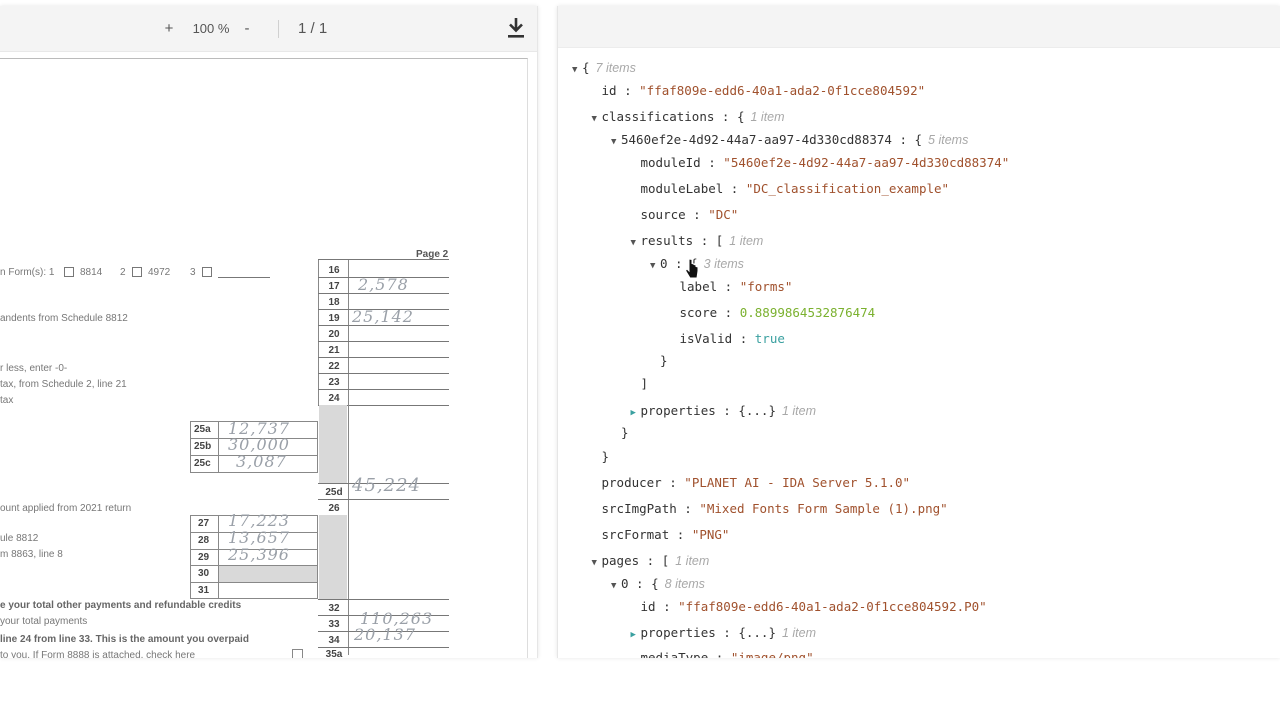 The height and width of the screenshot is (720, 1280). Describe the element at coordinates (63, 384) in the screenshot. I see `line-label: tax, from Schedule 2, line 21` at that location.